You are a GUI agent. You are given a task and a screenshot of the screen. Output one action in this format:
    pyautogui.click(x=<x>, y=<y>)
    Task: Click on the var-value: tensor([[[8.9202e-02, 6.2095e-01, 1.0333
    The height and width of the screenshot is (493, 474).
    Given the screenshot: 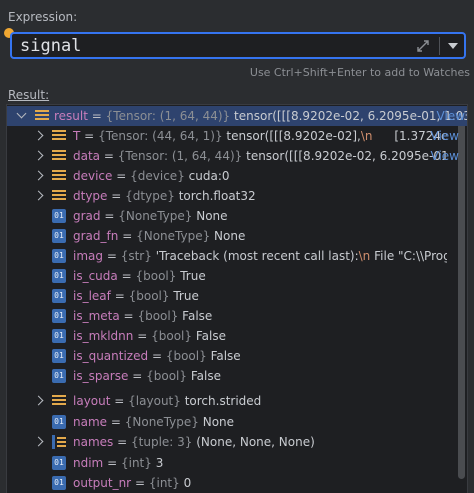 What is the action you would take?
    pyautogui.click(x=346, y=156)
    